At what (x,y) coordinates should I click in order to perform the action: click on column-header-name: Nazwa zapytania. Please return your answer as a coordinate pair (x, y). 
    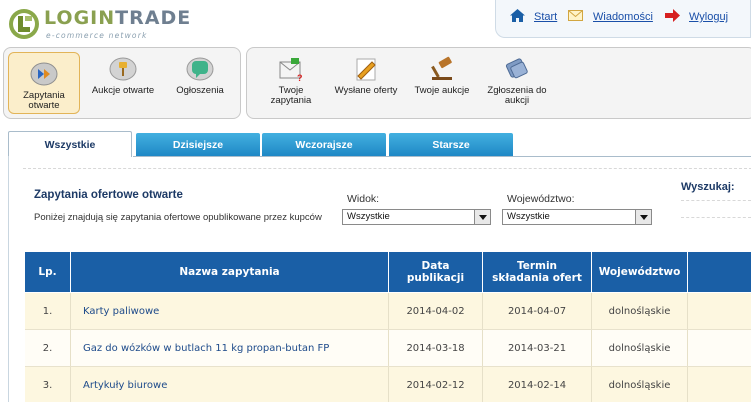
    Looking at the image, I should click on (230, 272).